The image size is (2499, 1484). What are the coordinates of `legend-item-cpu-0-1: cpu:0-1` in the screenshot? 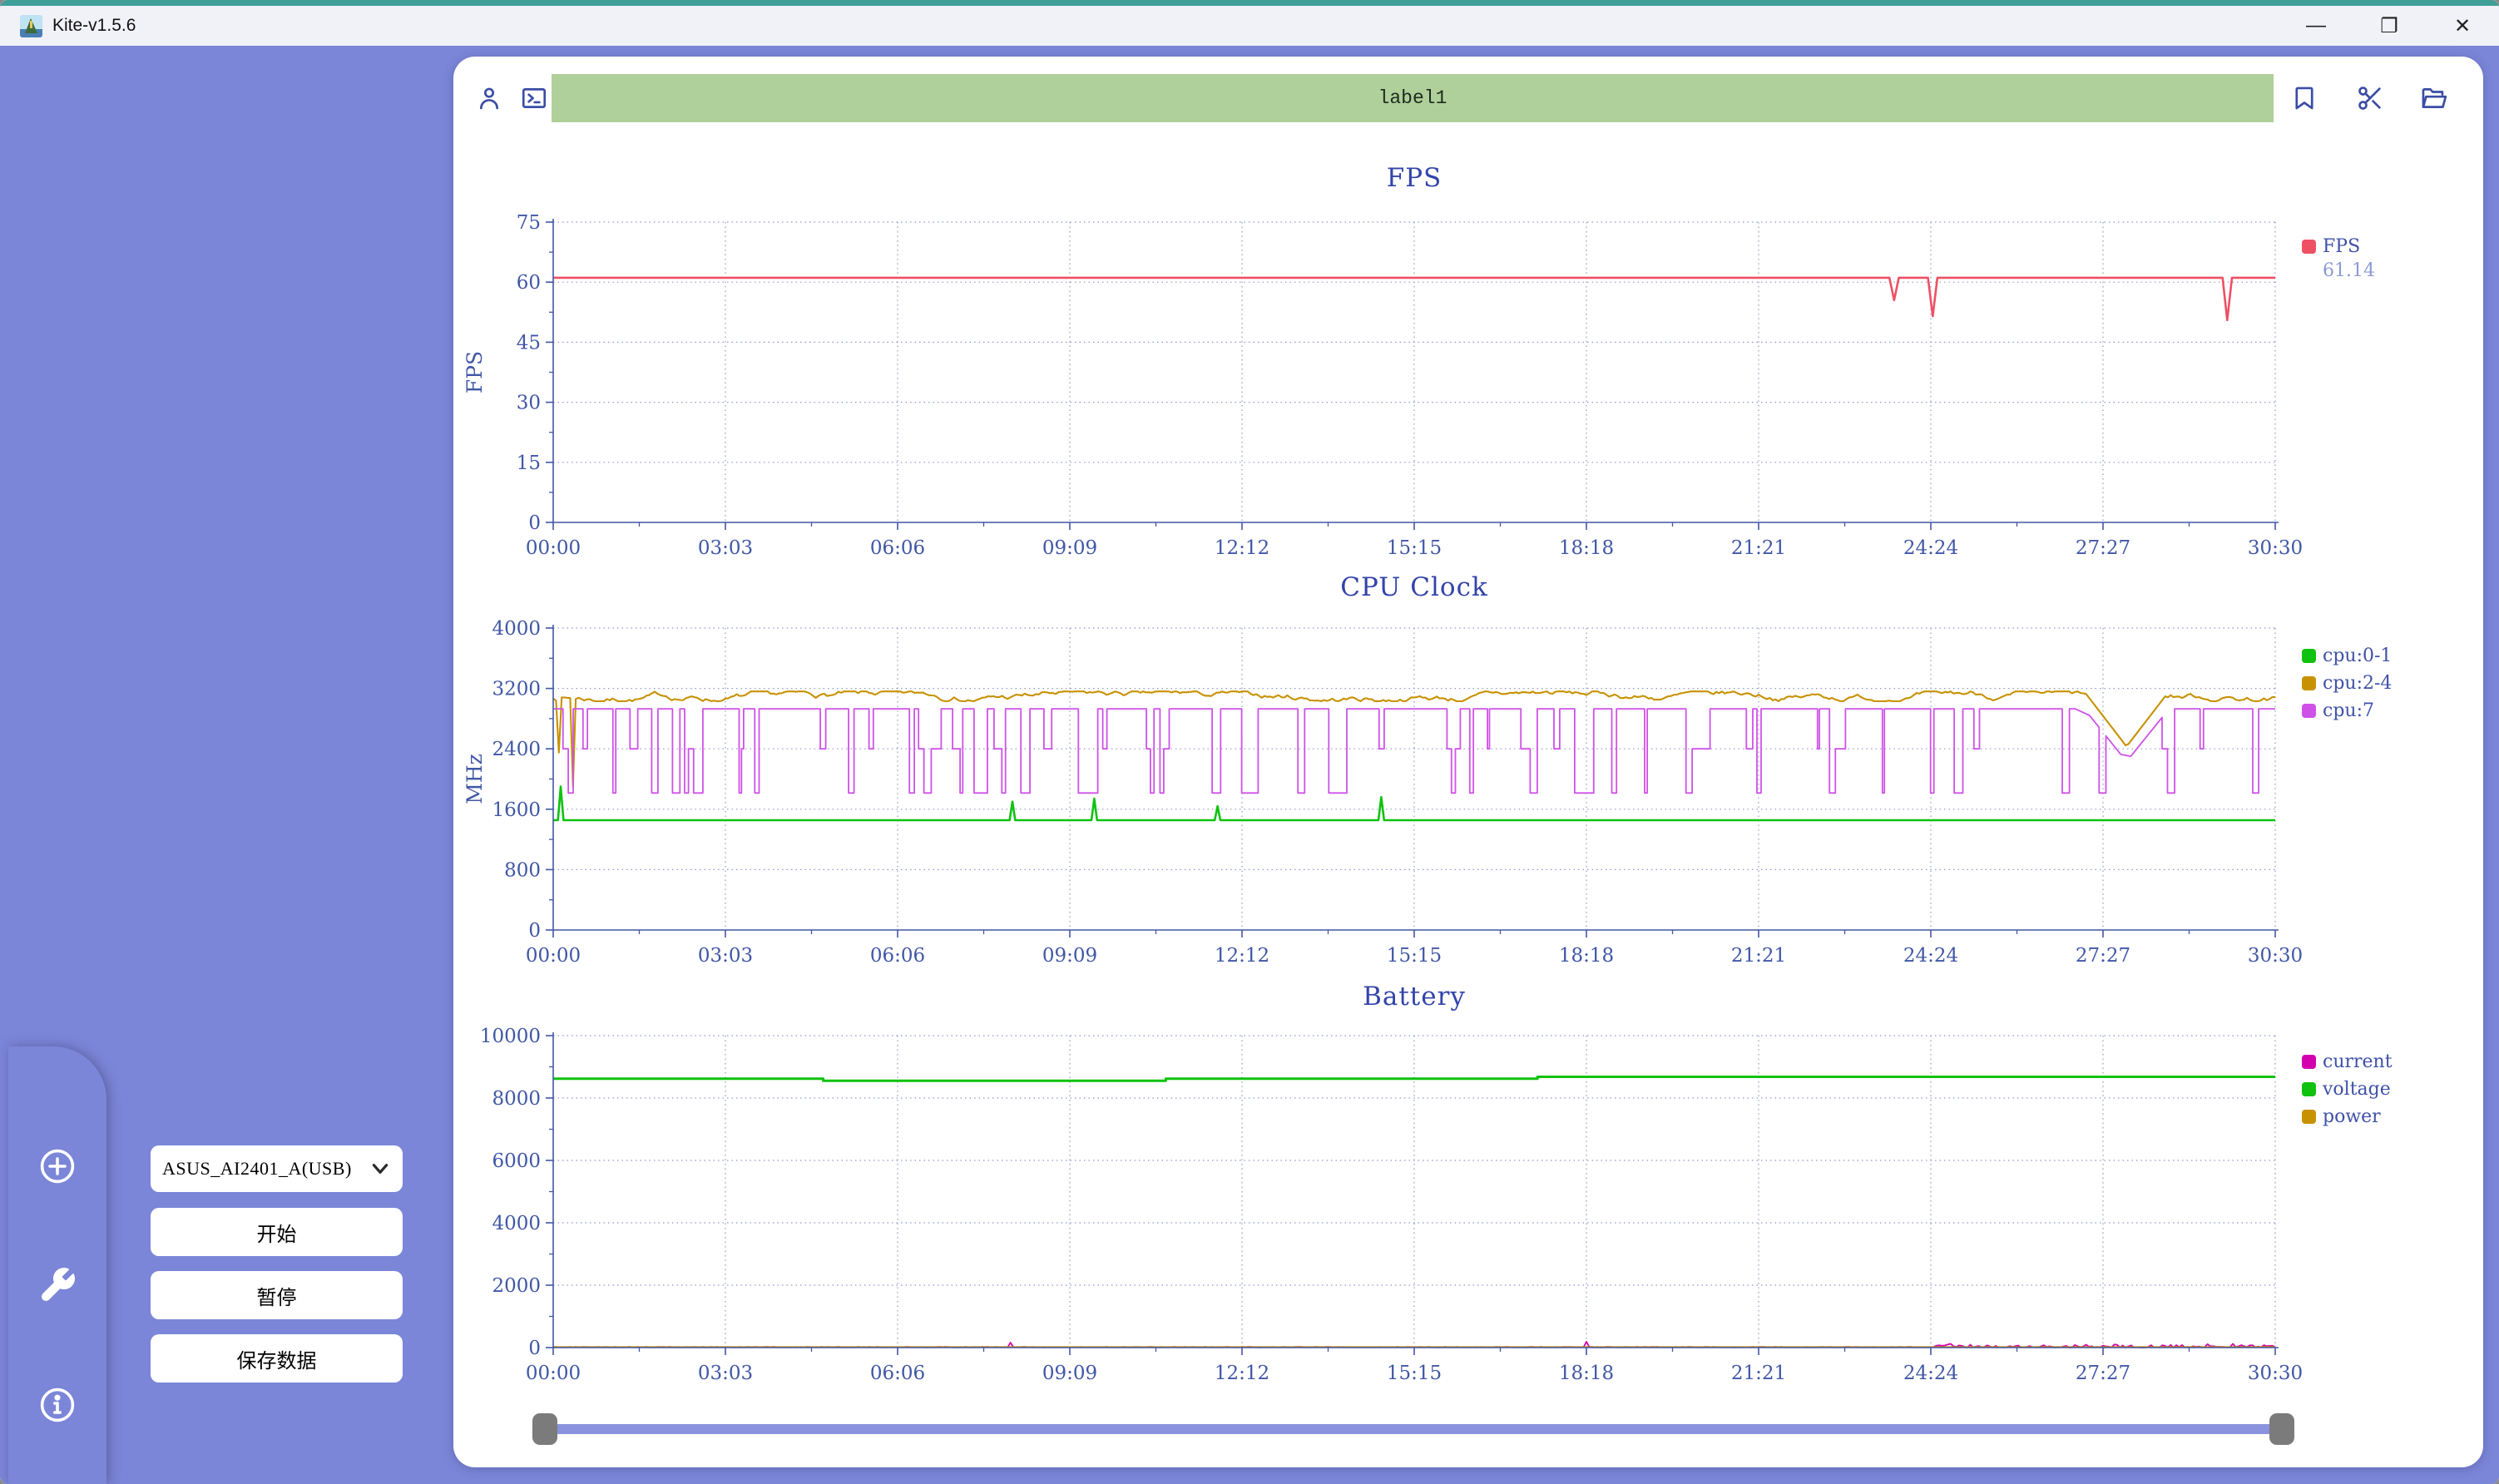 It's located at (2347, 656).